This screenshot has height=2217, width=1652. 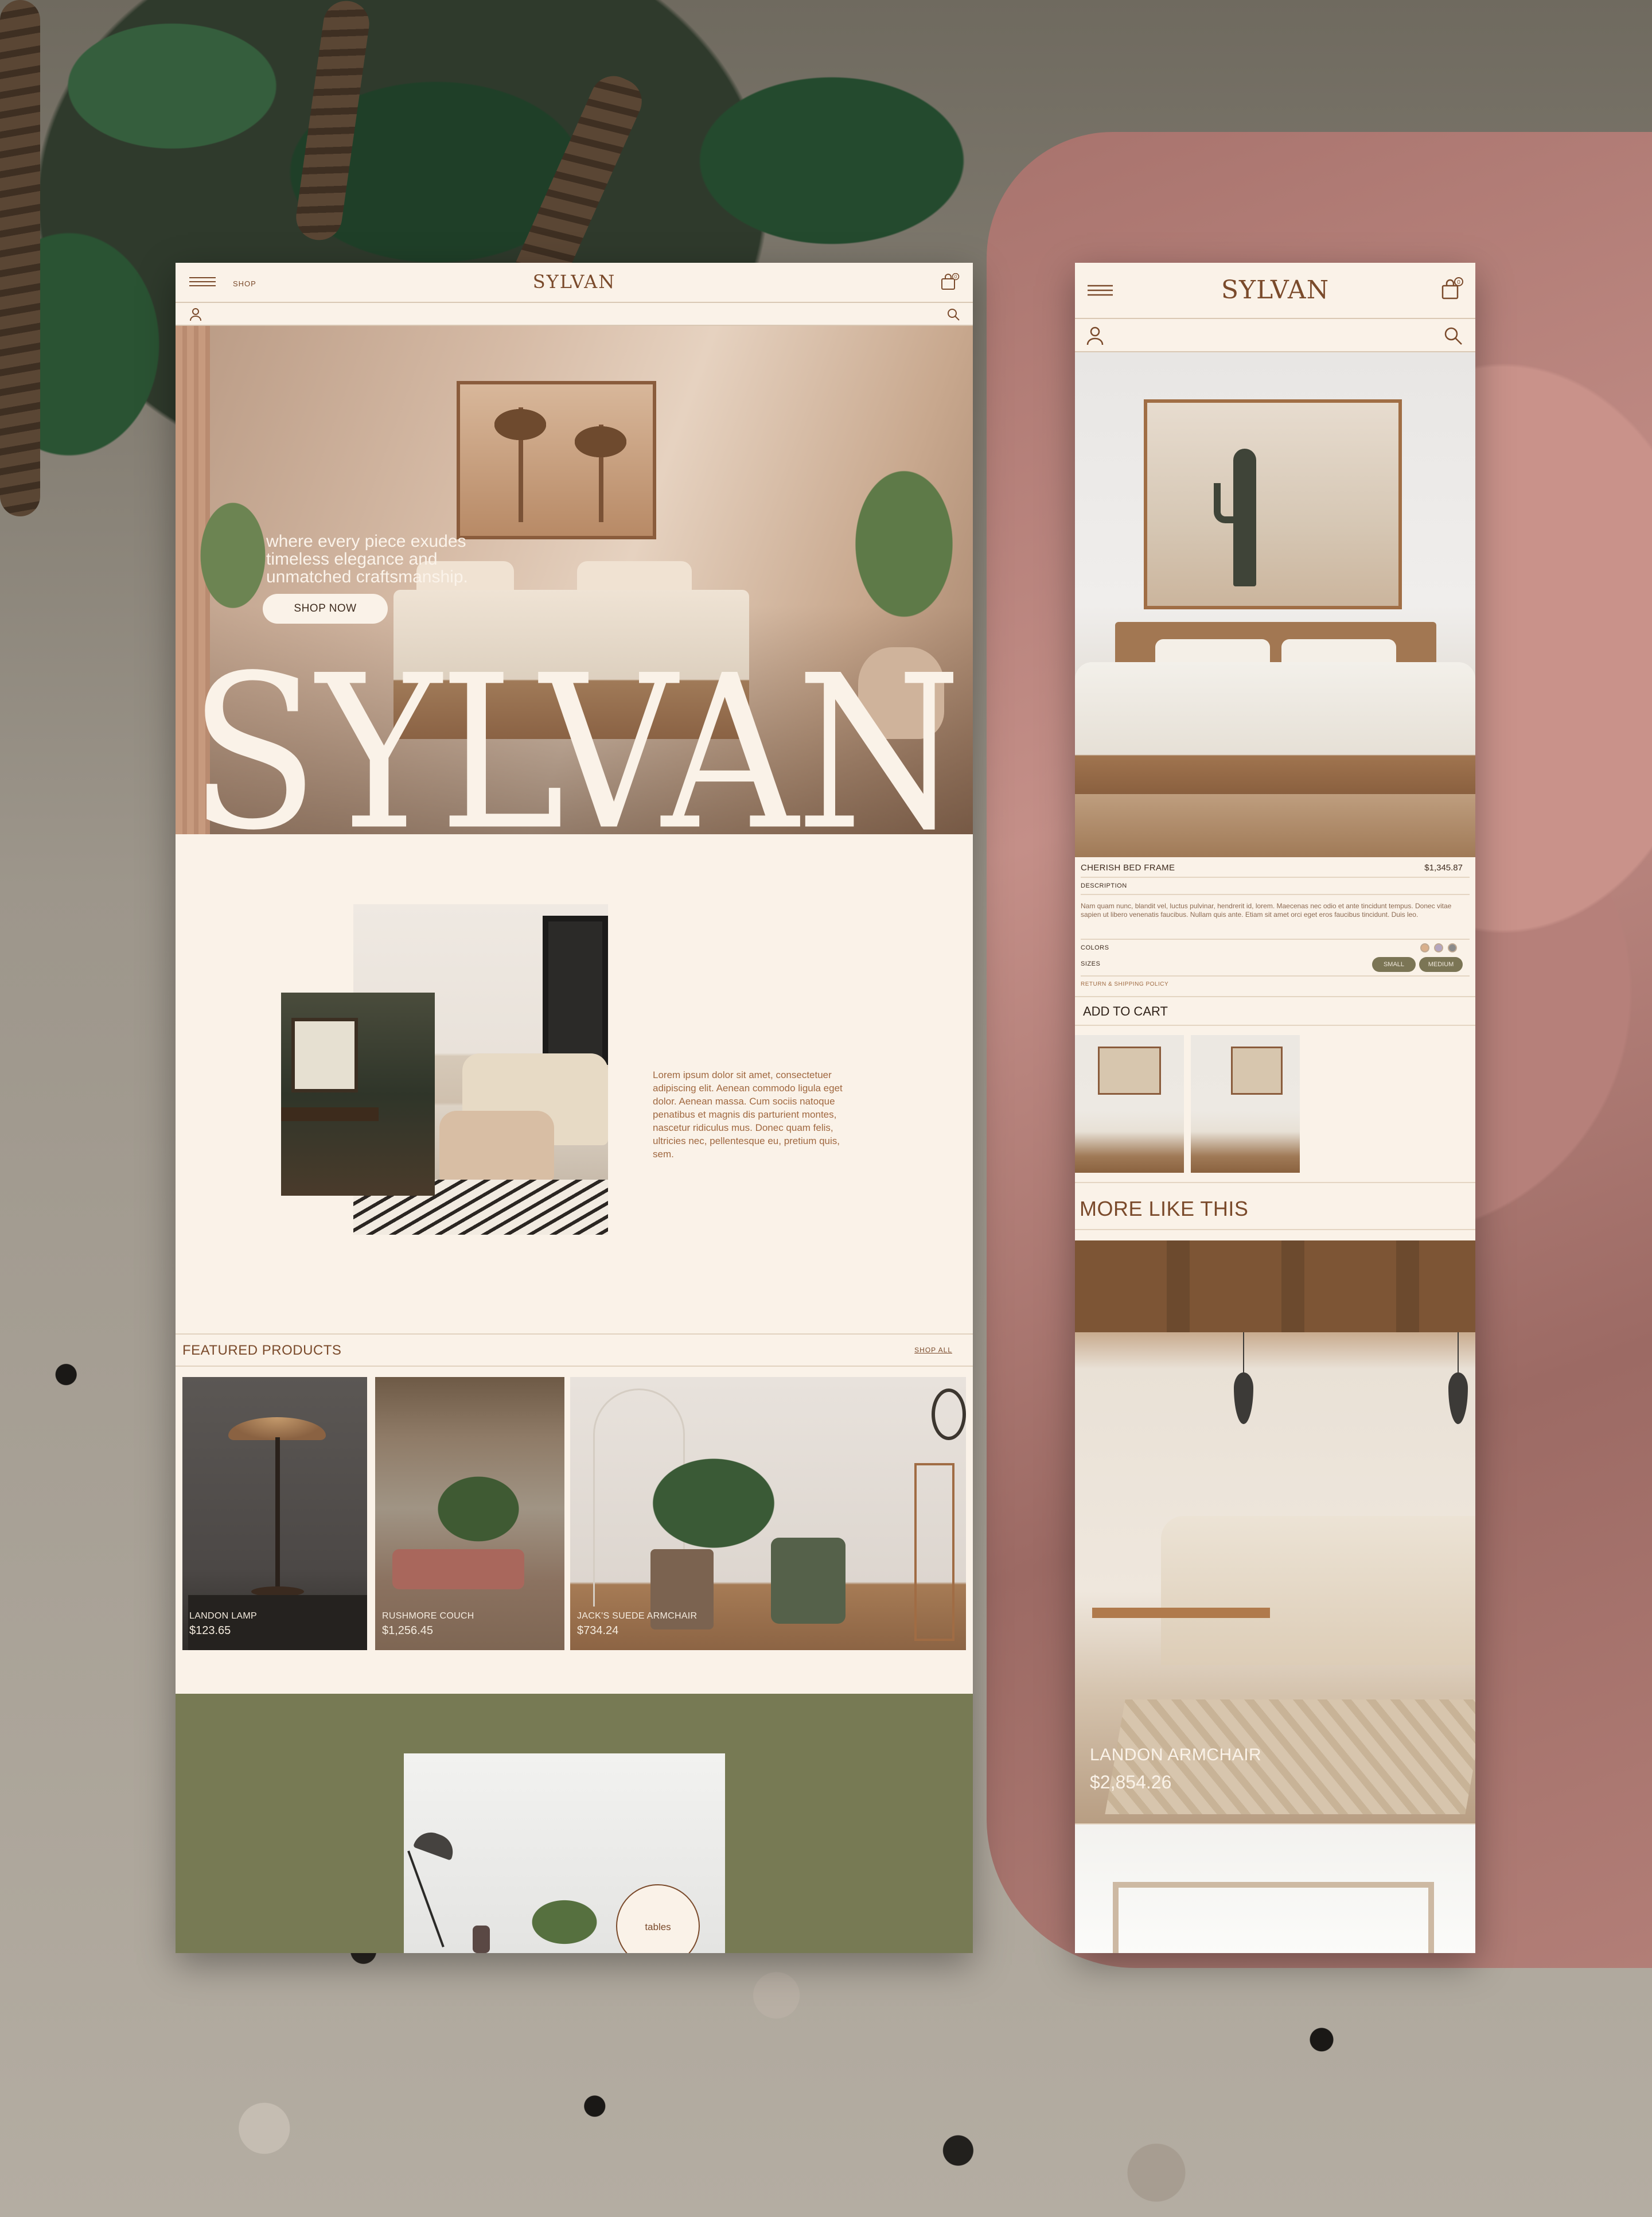 What do you see at coordinates (933, 1350) in the screenshot?
I see `shop-all-link: SHOP ALL` at bounding box center [933, 1350].